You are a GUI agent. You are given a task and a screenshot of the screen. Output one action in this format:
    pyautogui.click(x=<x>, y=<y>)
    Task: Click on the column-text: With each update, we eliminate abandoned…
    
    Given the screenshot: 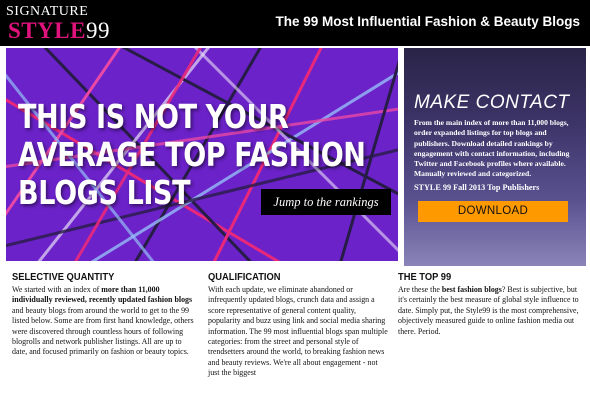 What is the action you would take?
    pyautogui.click(x=298, y=331)
    